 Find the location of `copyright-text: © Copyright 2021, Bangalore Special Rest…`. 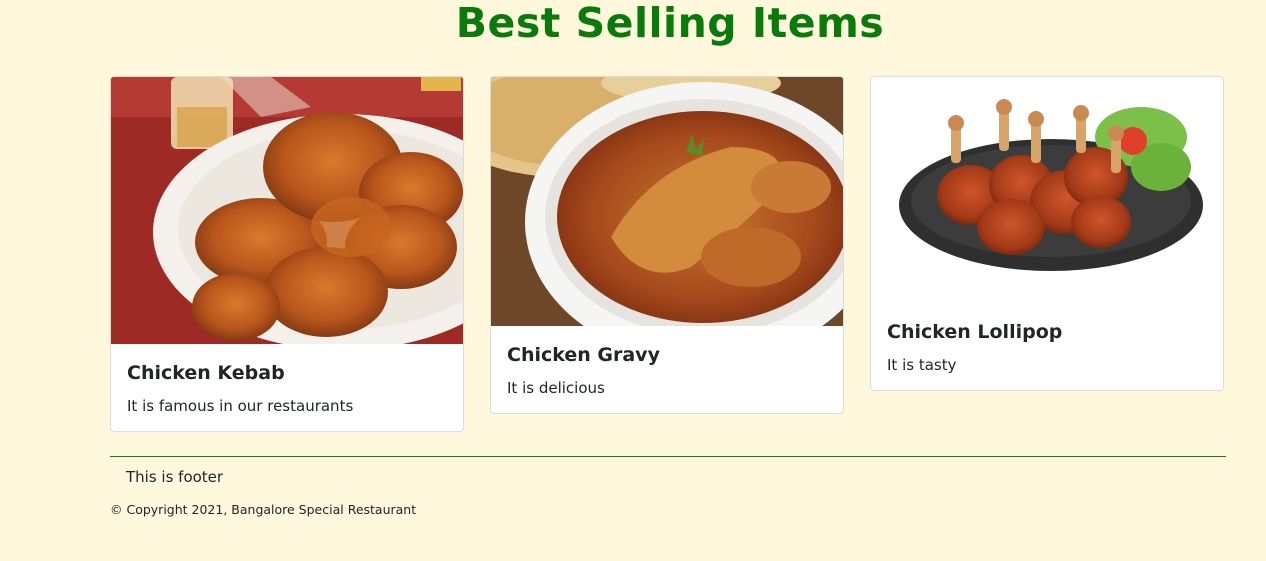

copyright-text: © Copyright 2021, Bangalore Special Rest… is located at coordinates (263, 509).